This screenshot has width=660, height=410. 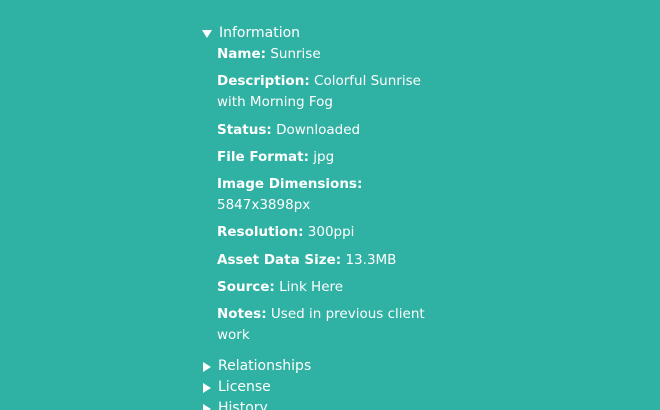 I want to click on field-file-format-value: jpg, so click(x=324, y=156).